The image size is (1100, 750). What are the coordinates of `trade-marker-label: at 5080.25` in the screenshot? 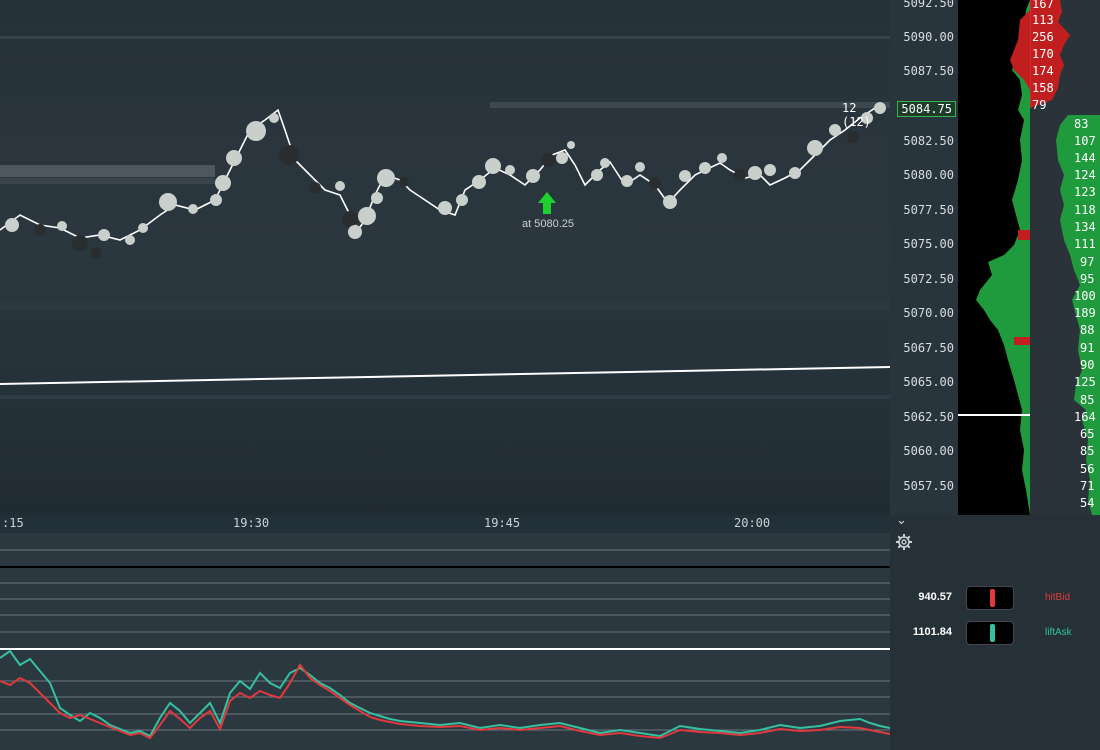 It's located at (548, 224).